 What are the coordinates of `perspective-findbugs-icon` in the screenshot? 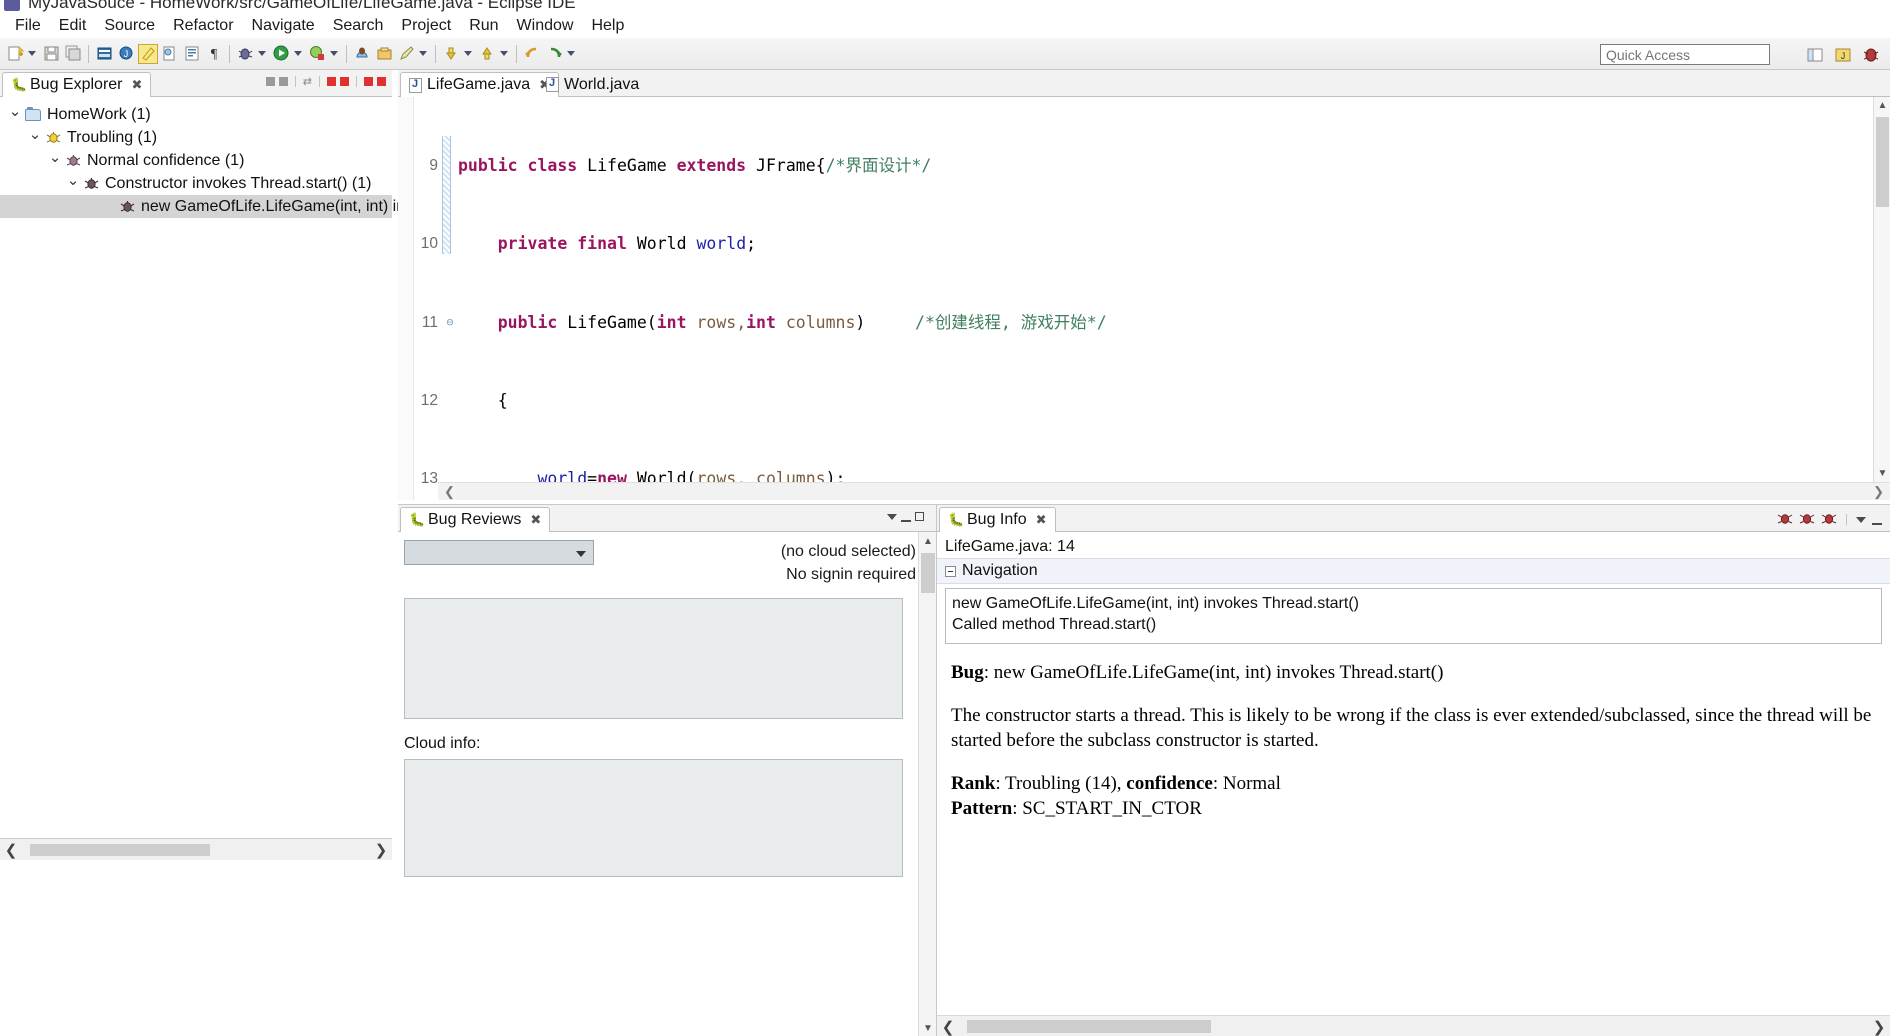 It's located at (1871, 55).